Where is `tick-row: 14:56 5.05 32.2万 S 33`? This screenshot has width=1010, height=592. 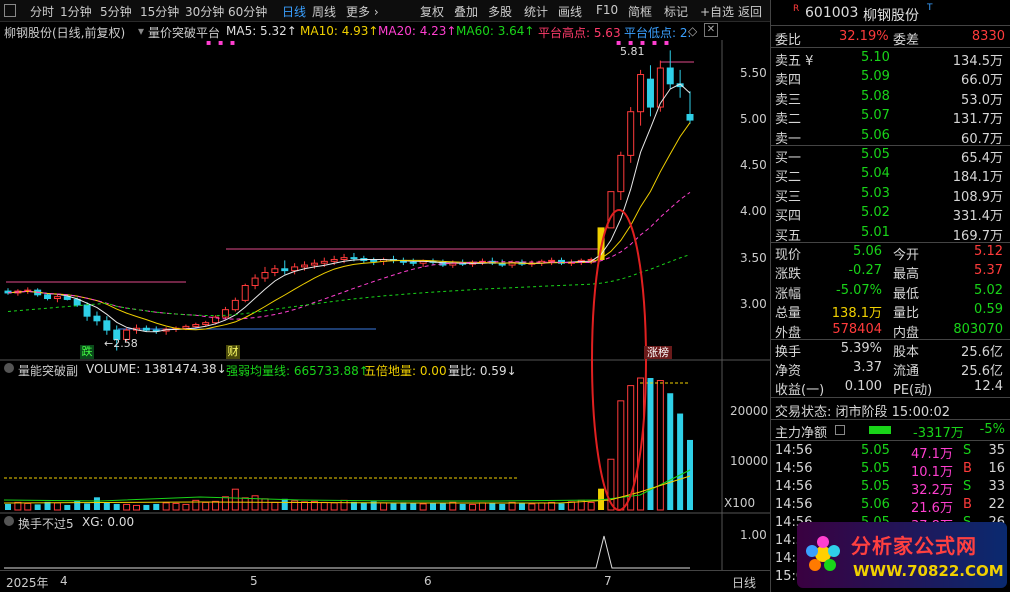 tick-row: 14:56 5.05 32.2万 S 33 is located at coordinates (889, 488).